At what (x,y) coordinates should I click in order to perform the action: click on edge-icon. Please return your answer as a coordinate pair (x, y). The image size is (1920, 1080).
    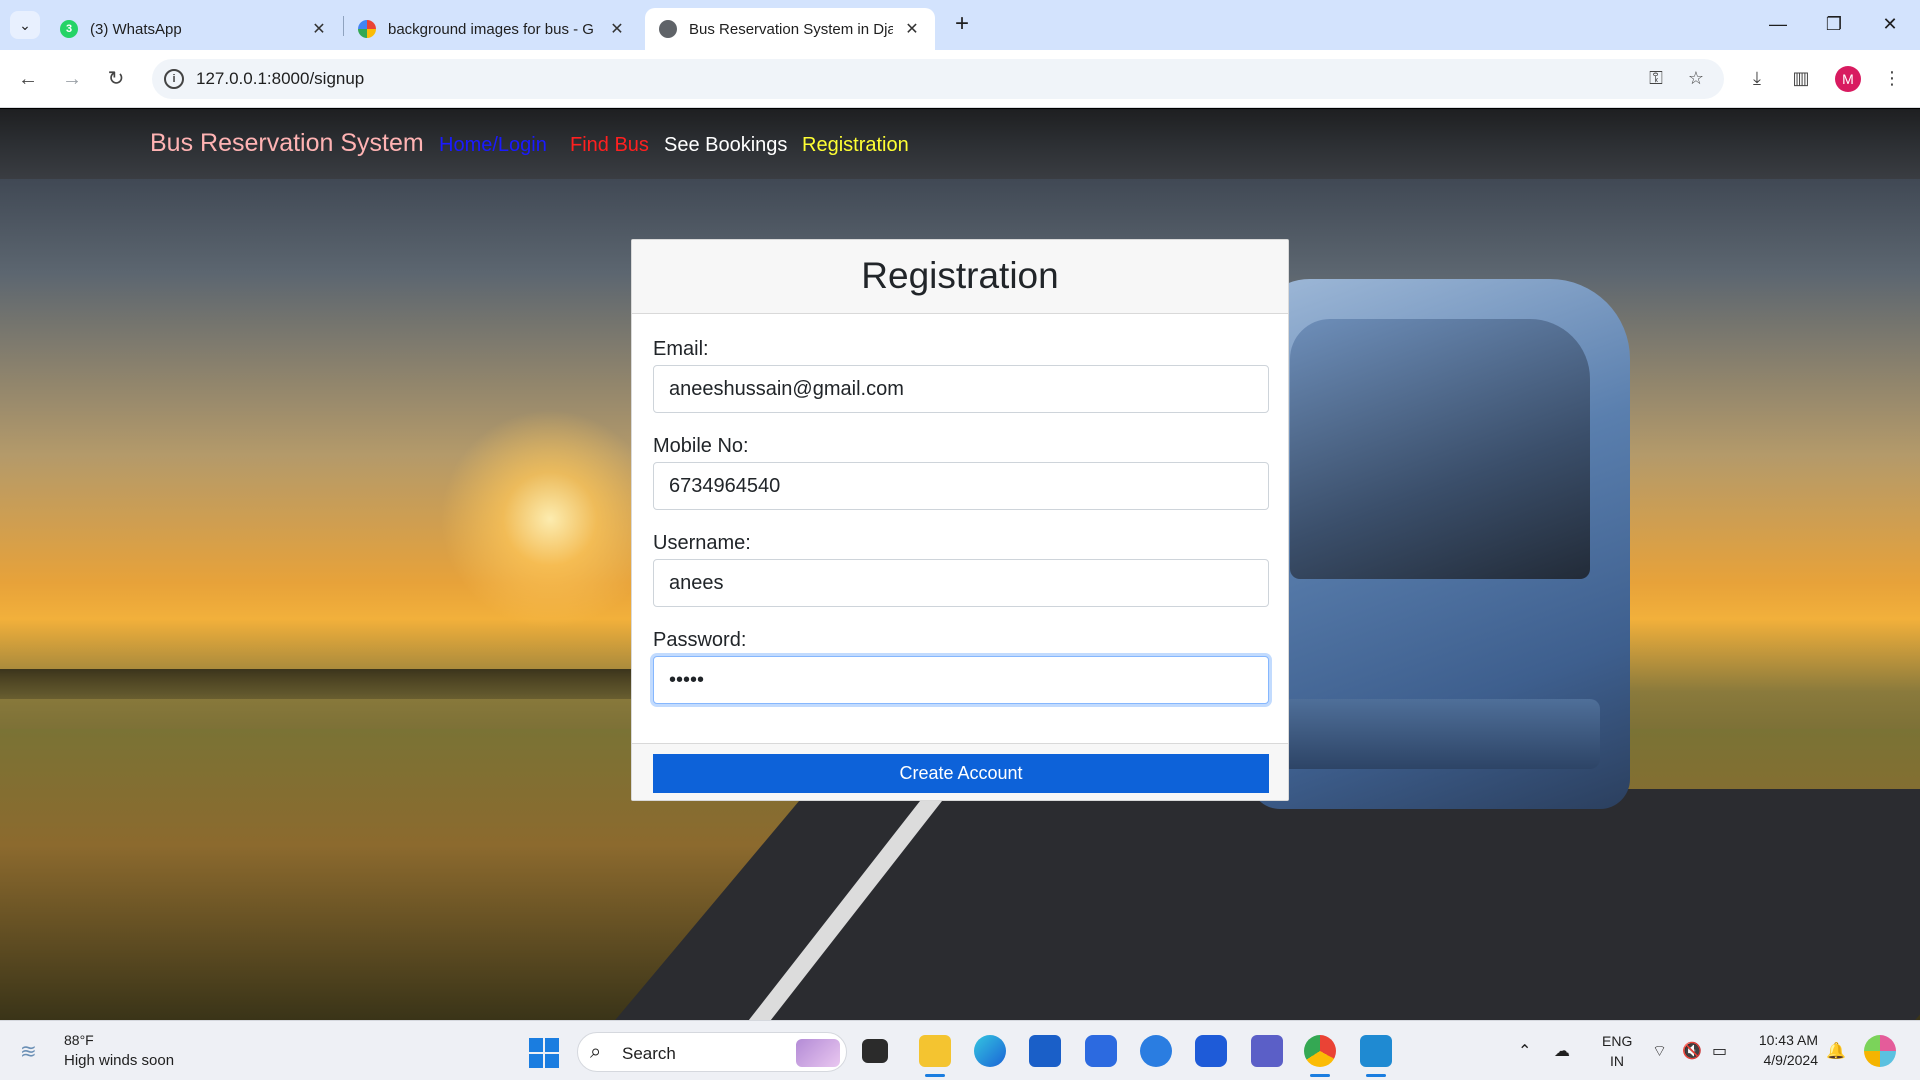
    Looking at the image, I should click on (990, 1051).